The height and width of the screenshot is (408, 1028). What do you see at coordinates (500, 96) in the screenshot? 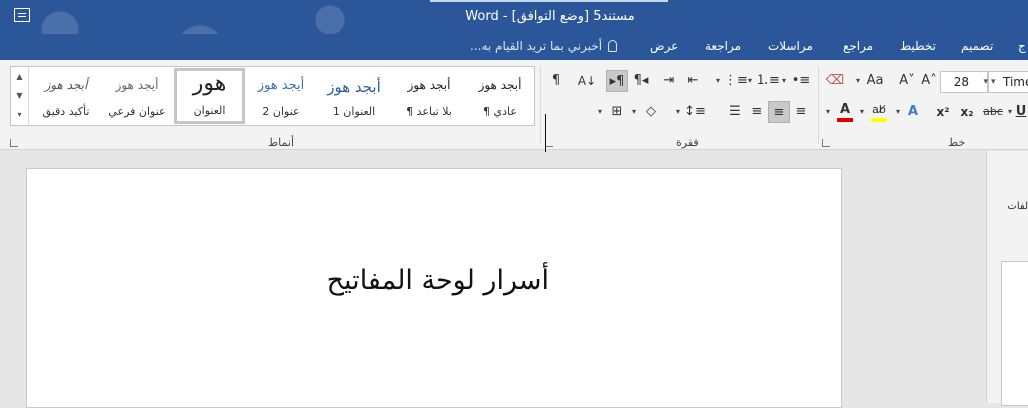
I see `style-normal: أبجد هوز ¶ عادي` at bounding box center [500, 96].